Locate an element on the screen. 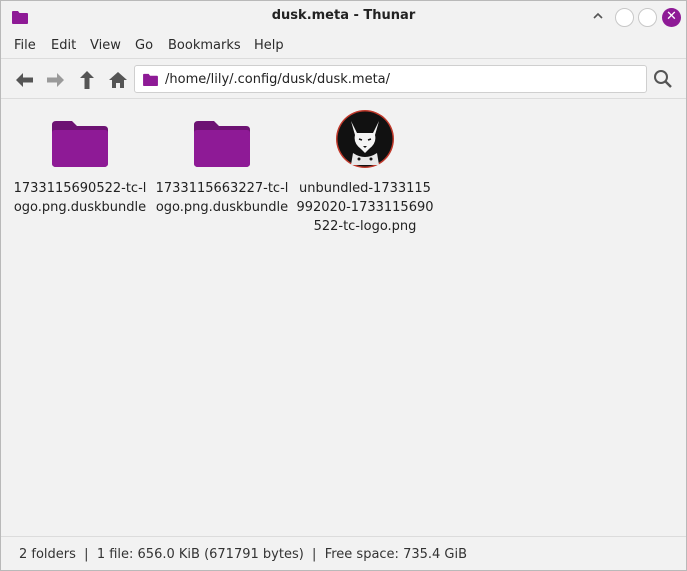 Image resolution: width=687 pixels, height=571 pixels. arrow-up-icon is located at coordinates (87, 80).